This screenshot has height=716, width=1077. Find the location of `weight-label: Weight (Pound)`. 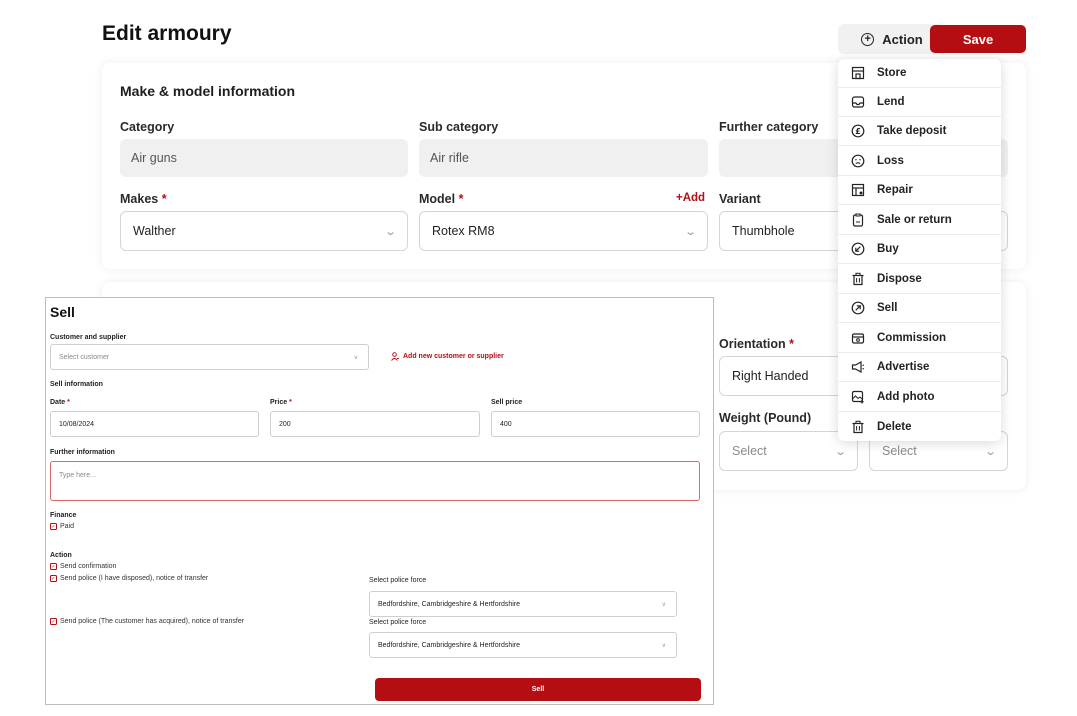

weight-label: Weight (Pound) is located at coordinates (765, 418).